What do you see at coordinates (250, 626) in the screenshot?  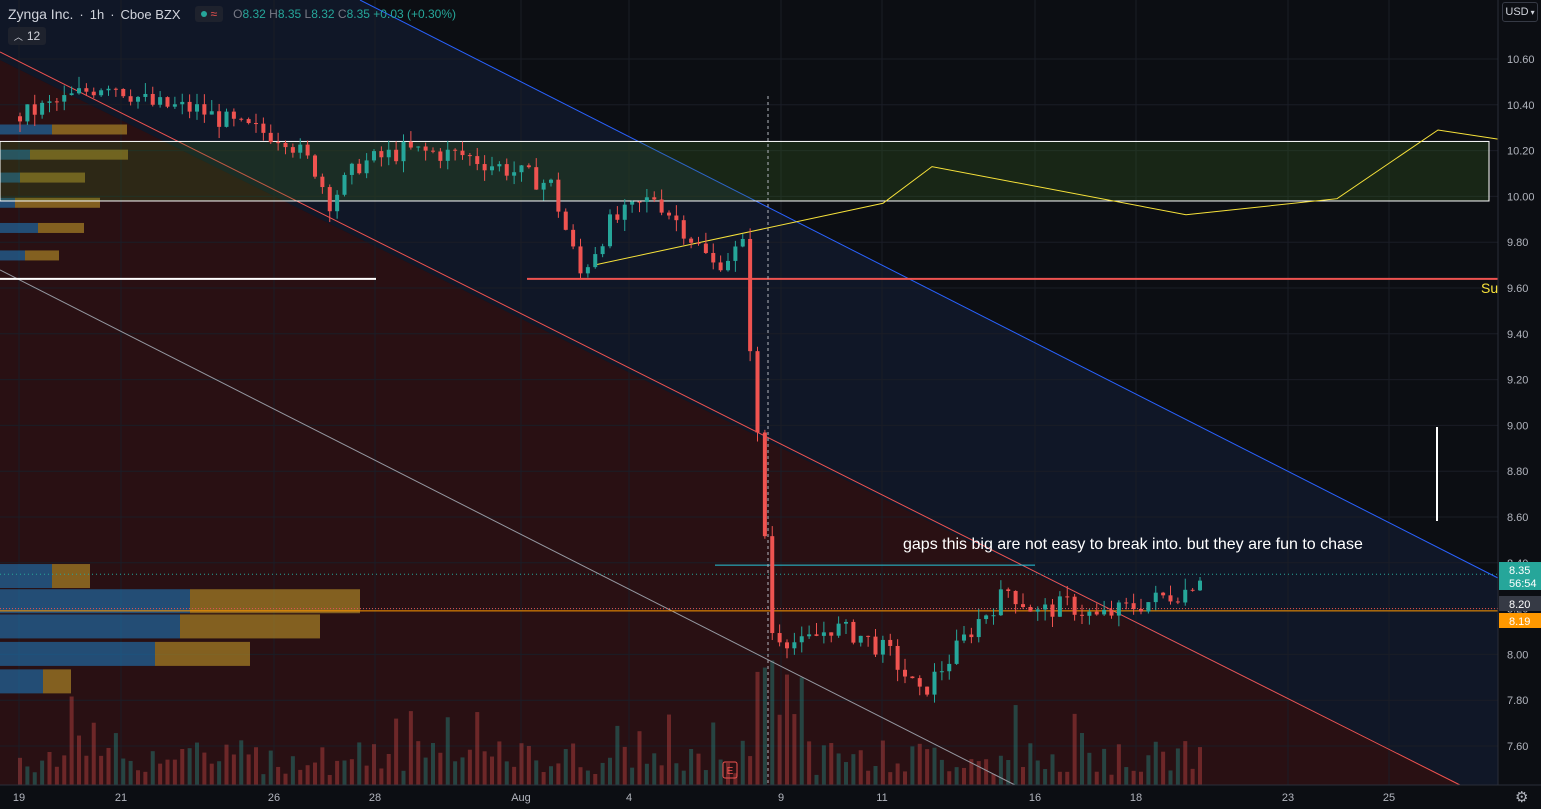 I see `volume-profile-bar-gold` at bounding box center [250, 626].